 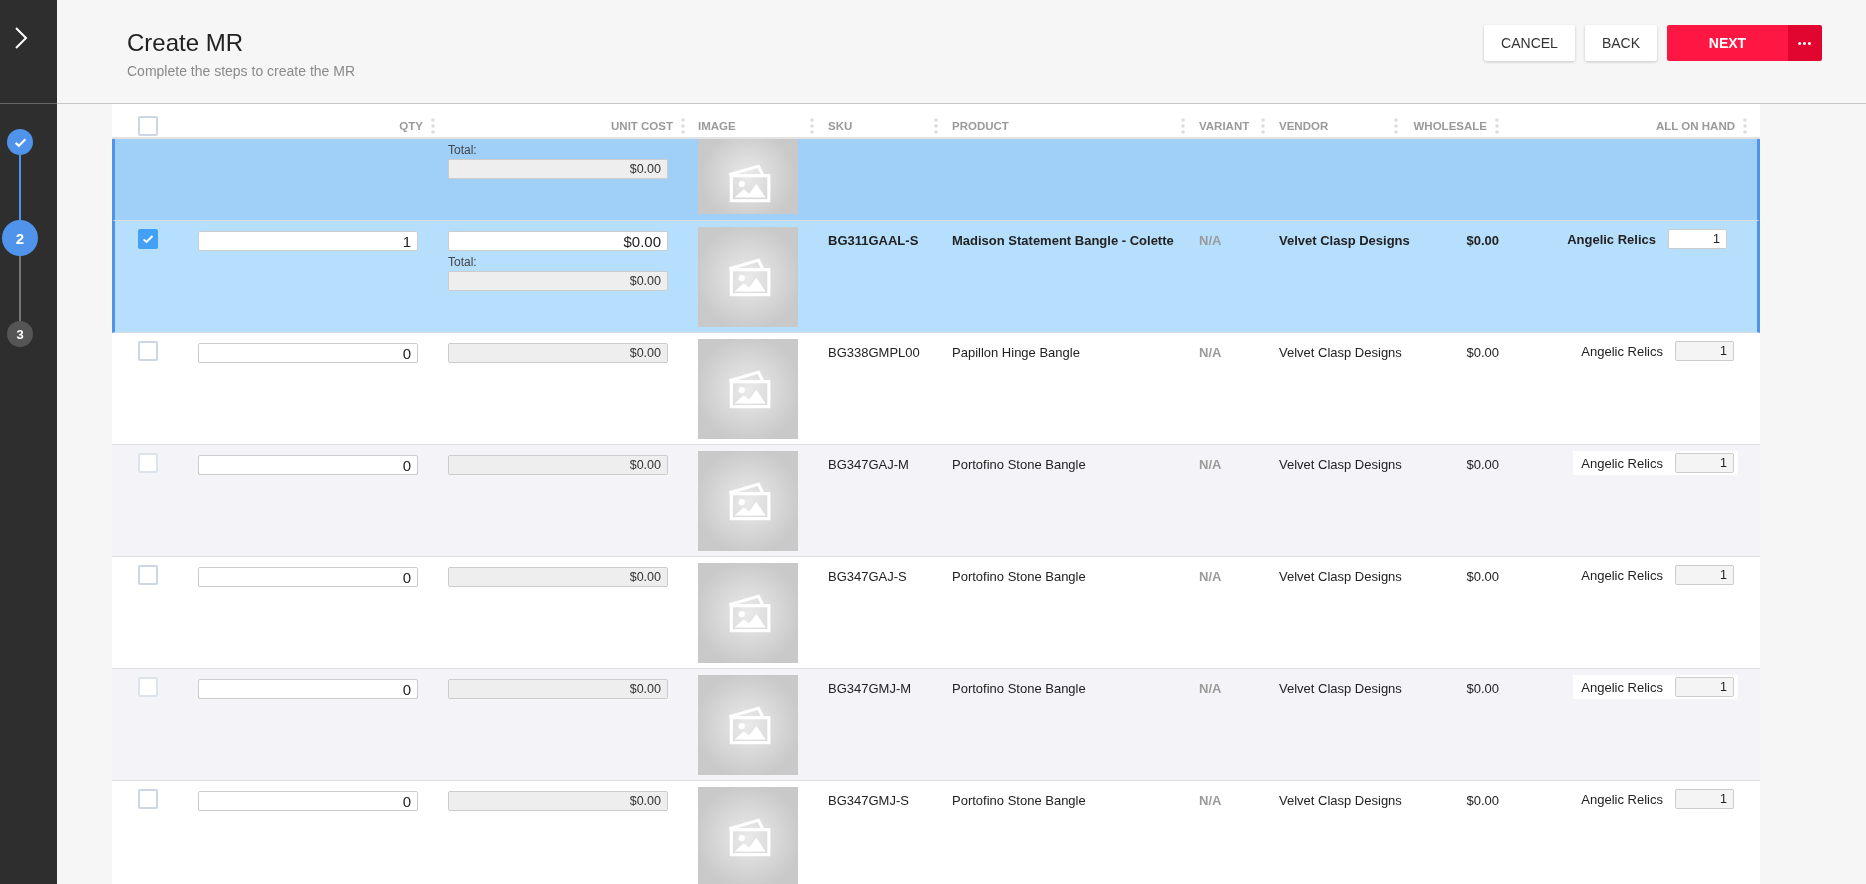 I want to click on table-row: 1 $0.00 Total: $0.00 BG311GAAL-S Madison Statement Bangle - Colette N/A Velvet Clasp Designs $0.00 Angelic Relics 1, so click(x=936, y=277).